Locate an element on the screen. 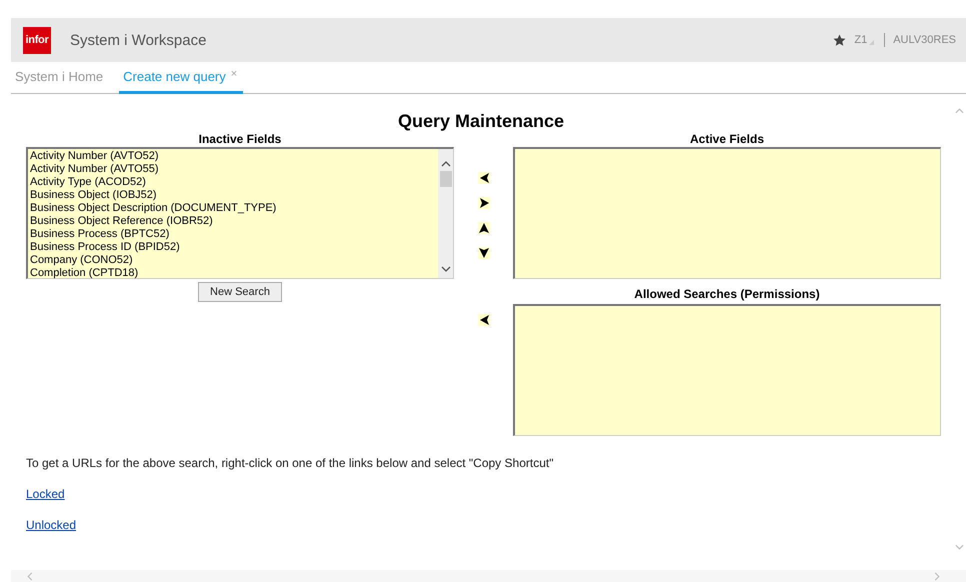  list-item: Business Object Reference (IOBR52) is located at coordinates (234, 221).